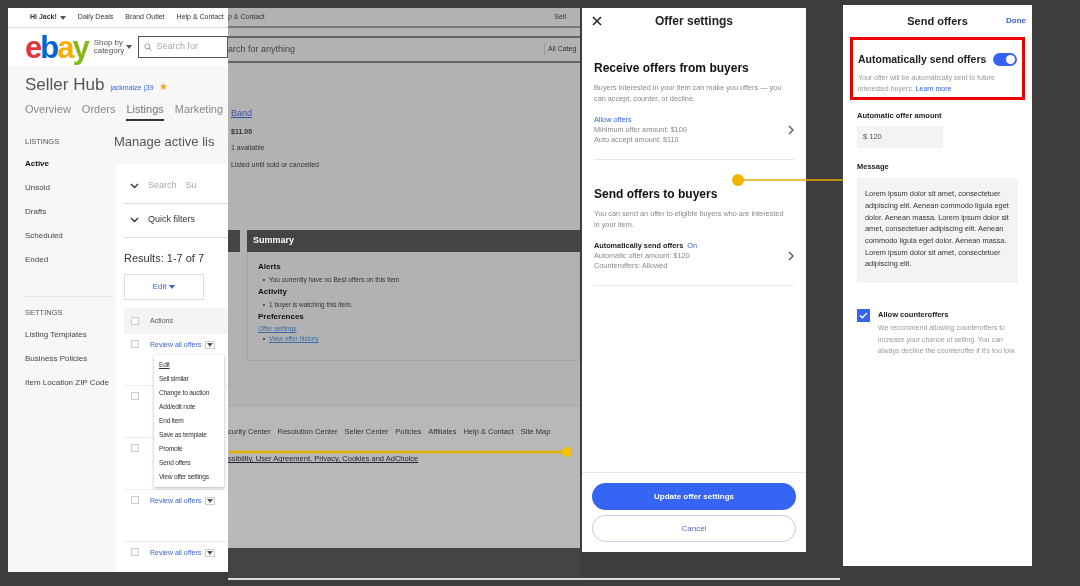  I want to click on section-heading: Receive offers from buyers, so click(672, 68).